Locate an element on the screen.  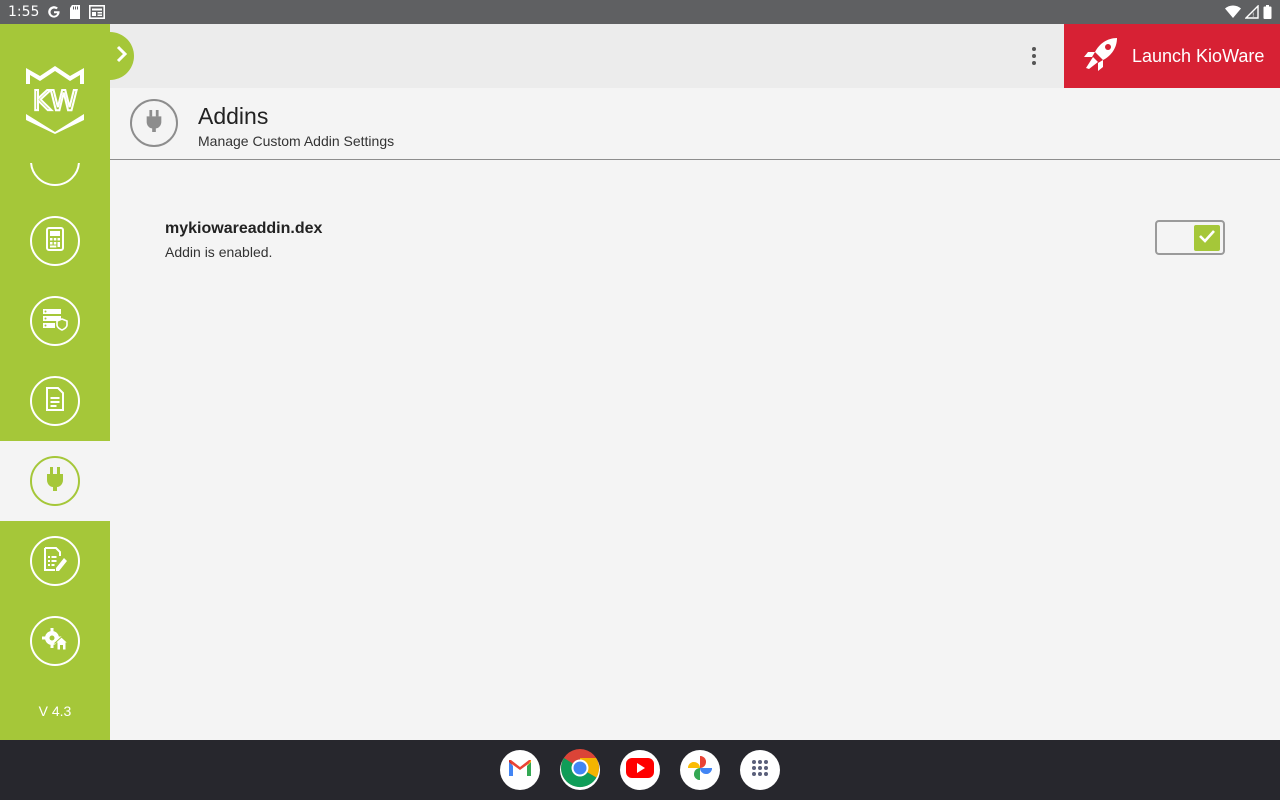
checkmark-icon is located at coordinates (1207, 238).